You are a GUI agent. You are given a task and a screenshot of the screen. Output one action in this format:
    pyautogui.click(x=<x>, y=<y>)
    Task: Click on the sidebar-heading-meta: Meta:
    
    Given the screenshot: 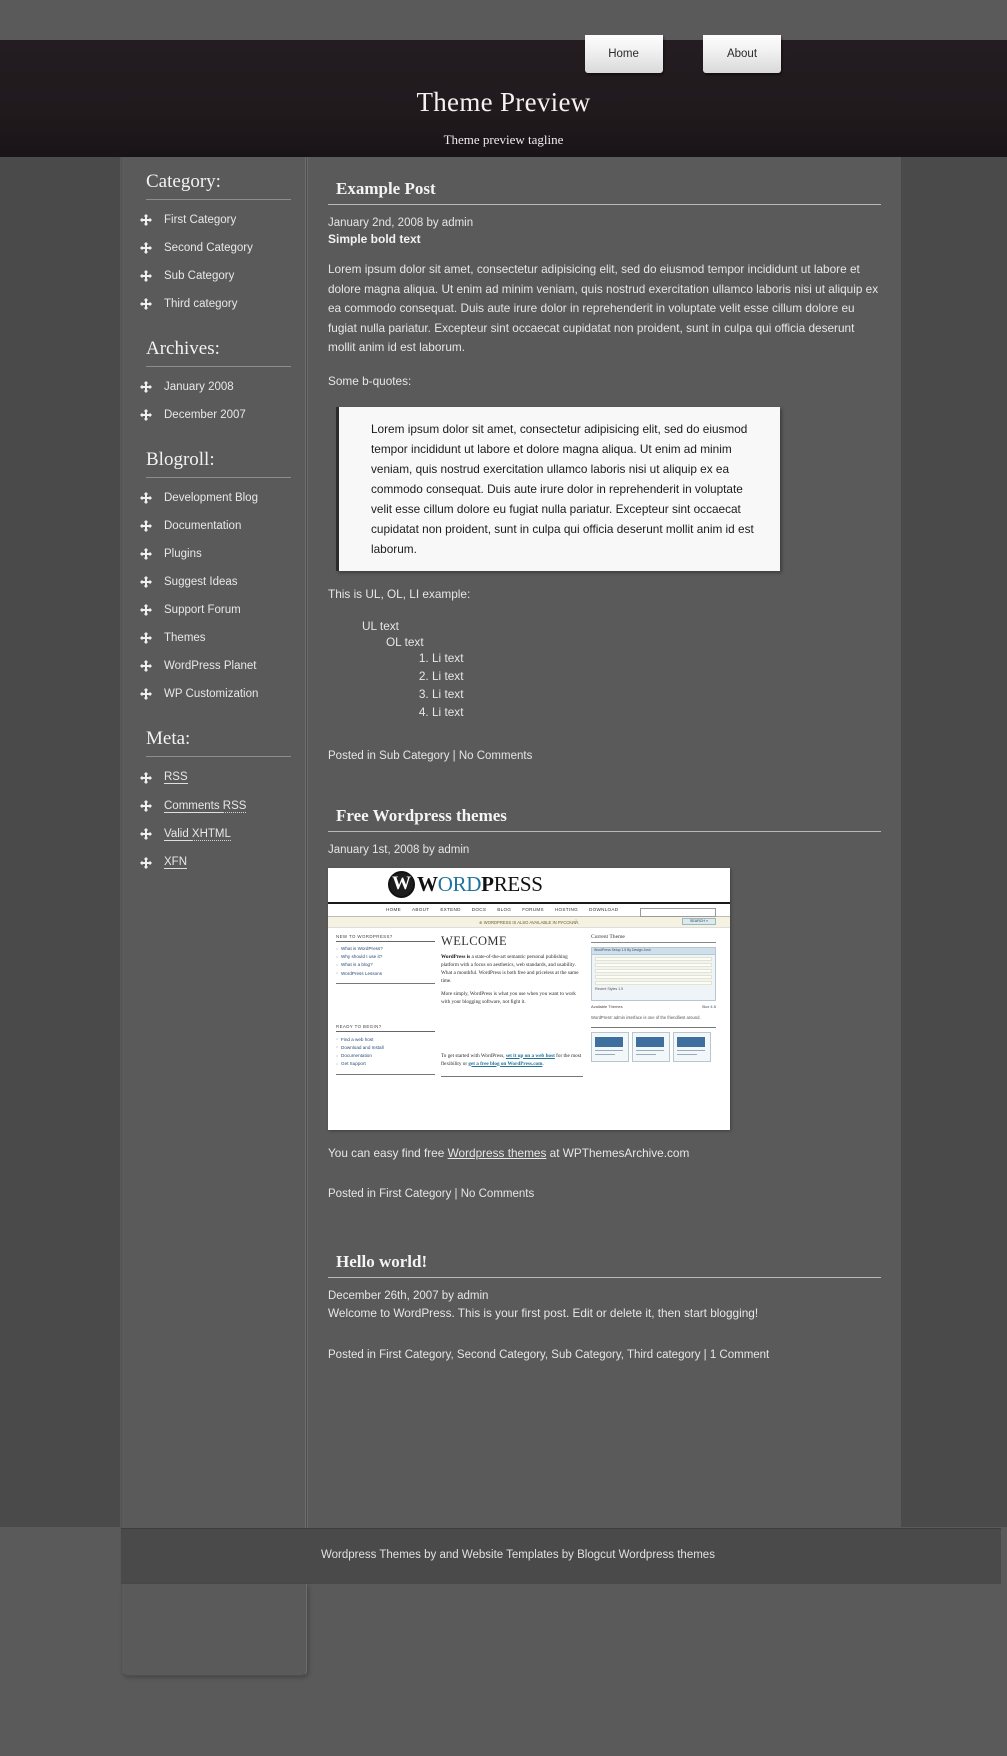 What is the action you would take?
    pyautogui.click(x=218, y=735)
    